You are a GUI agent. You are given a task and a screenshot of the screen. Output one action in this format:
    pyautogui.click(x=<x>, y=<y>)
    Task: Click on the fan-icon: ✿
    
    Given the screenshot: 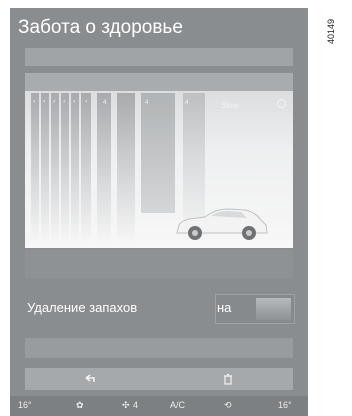 What is the action you would take?
    pyautogui.click(x=80, y=405)
    